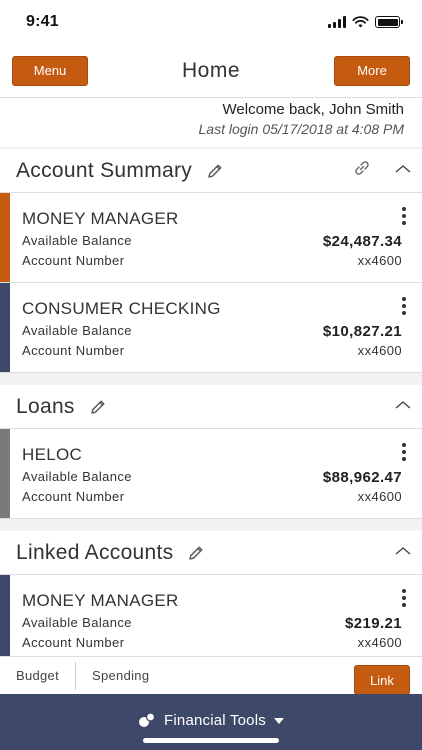  I want to click on account-balance: $219.21, so click(373, 623).